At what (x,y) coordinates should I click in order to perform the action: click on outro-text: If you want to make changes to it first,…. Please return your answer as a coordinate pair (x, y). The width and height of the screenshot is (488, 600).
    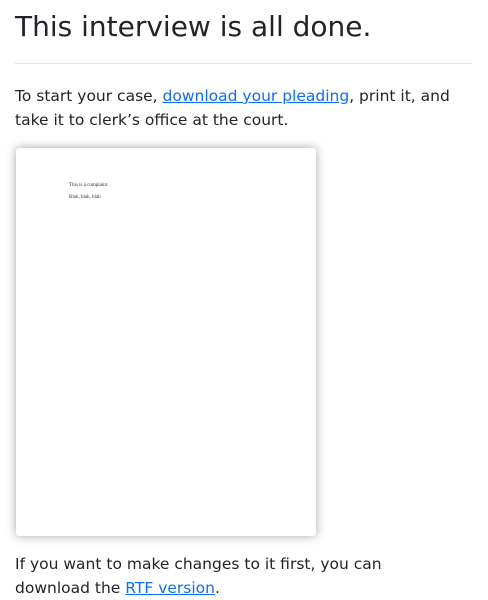
    Looking at the image, I should click on (225, 576).